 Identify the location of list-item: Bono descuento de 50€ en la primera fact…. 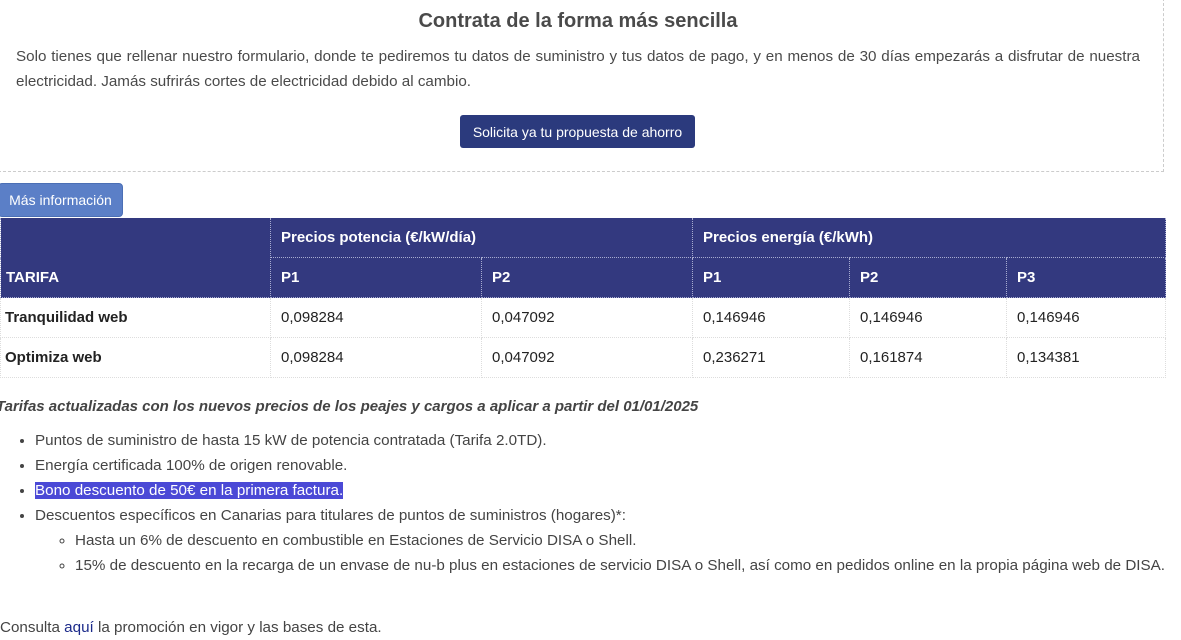
(608, 490).